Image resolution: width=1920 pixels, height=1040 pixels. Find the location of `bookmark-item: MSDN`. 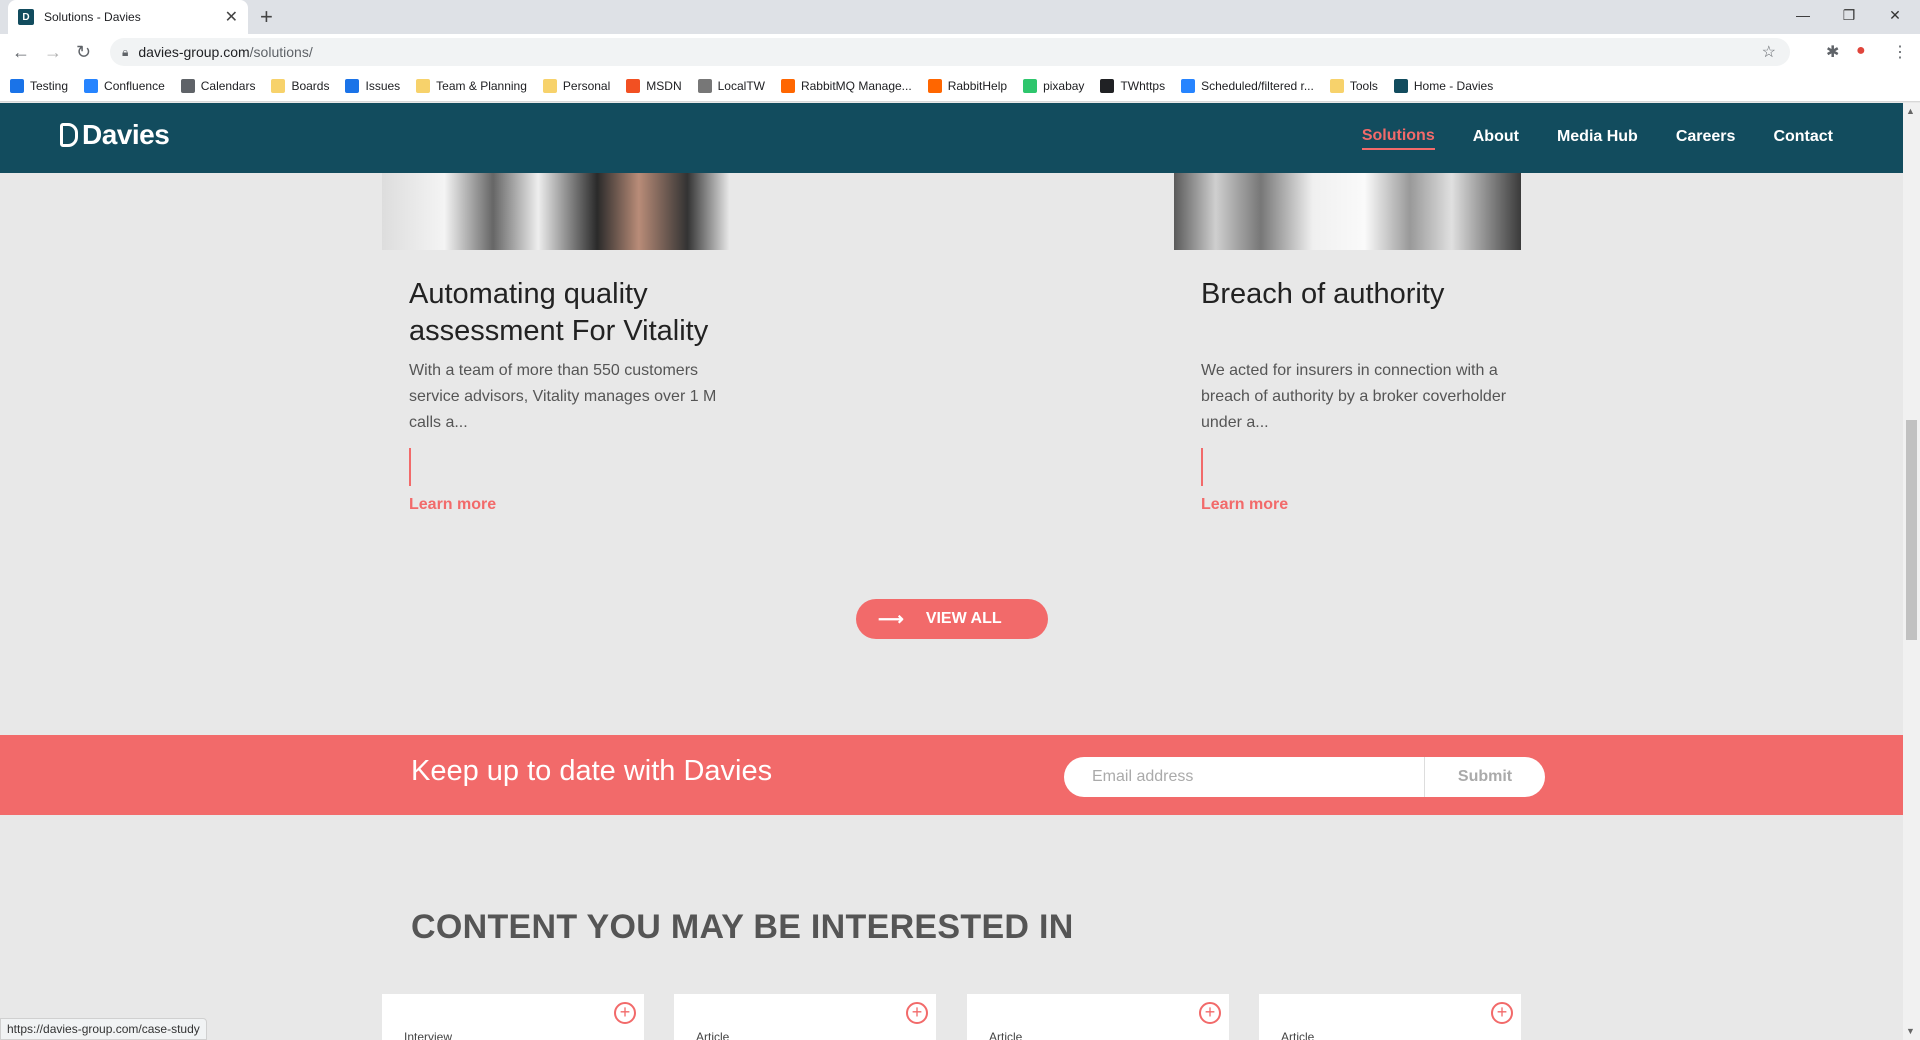

bookmark-item: MSDN is located at coordinates (654, 85).